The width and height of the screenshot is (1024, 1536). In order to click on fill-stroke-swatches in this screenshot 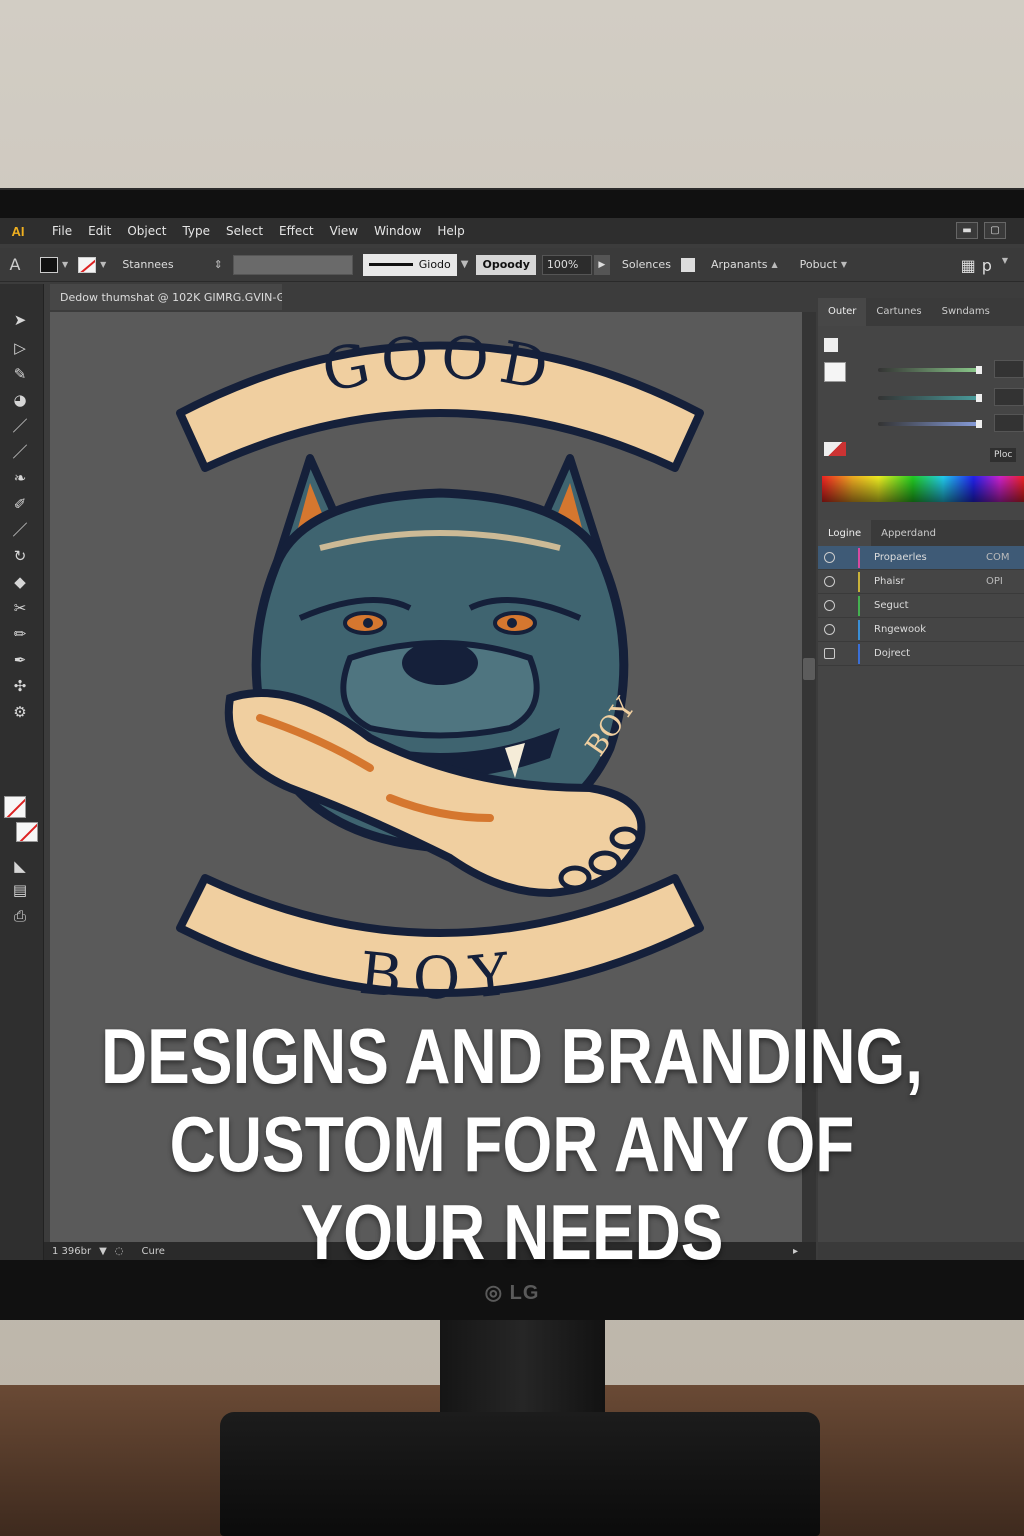, I will do `click(22, 820)`.